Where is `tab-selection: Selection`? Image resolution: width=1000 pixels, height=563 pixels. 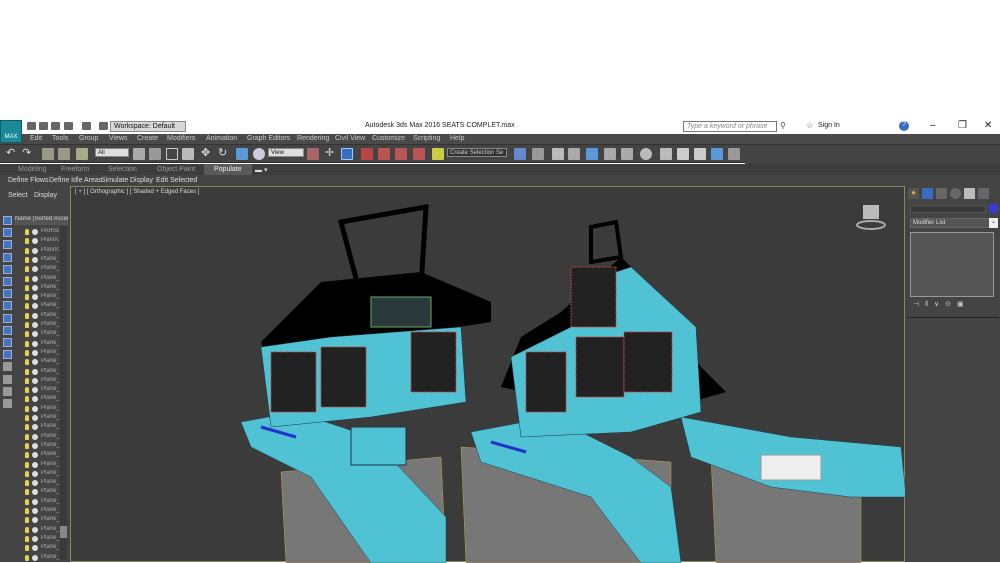 tab-selection: Selection is located at coordinates (122, 169).